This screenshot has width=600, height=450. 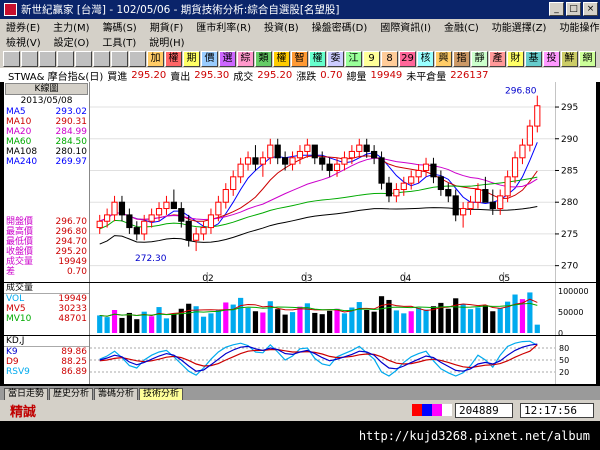 I want to click on tab-0: 當日走勢, so click(x=26, y=394).